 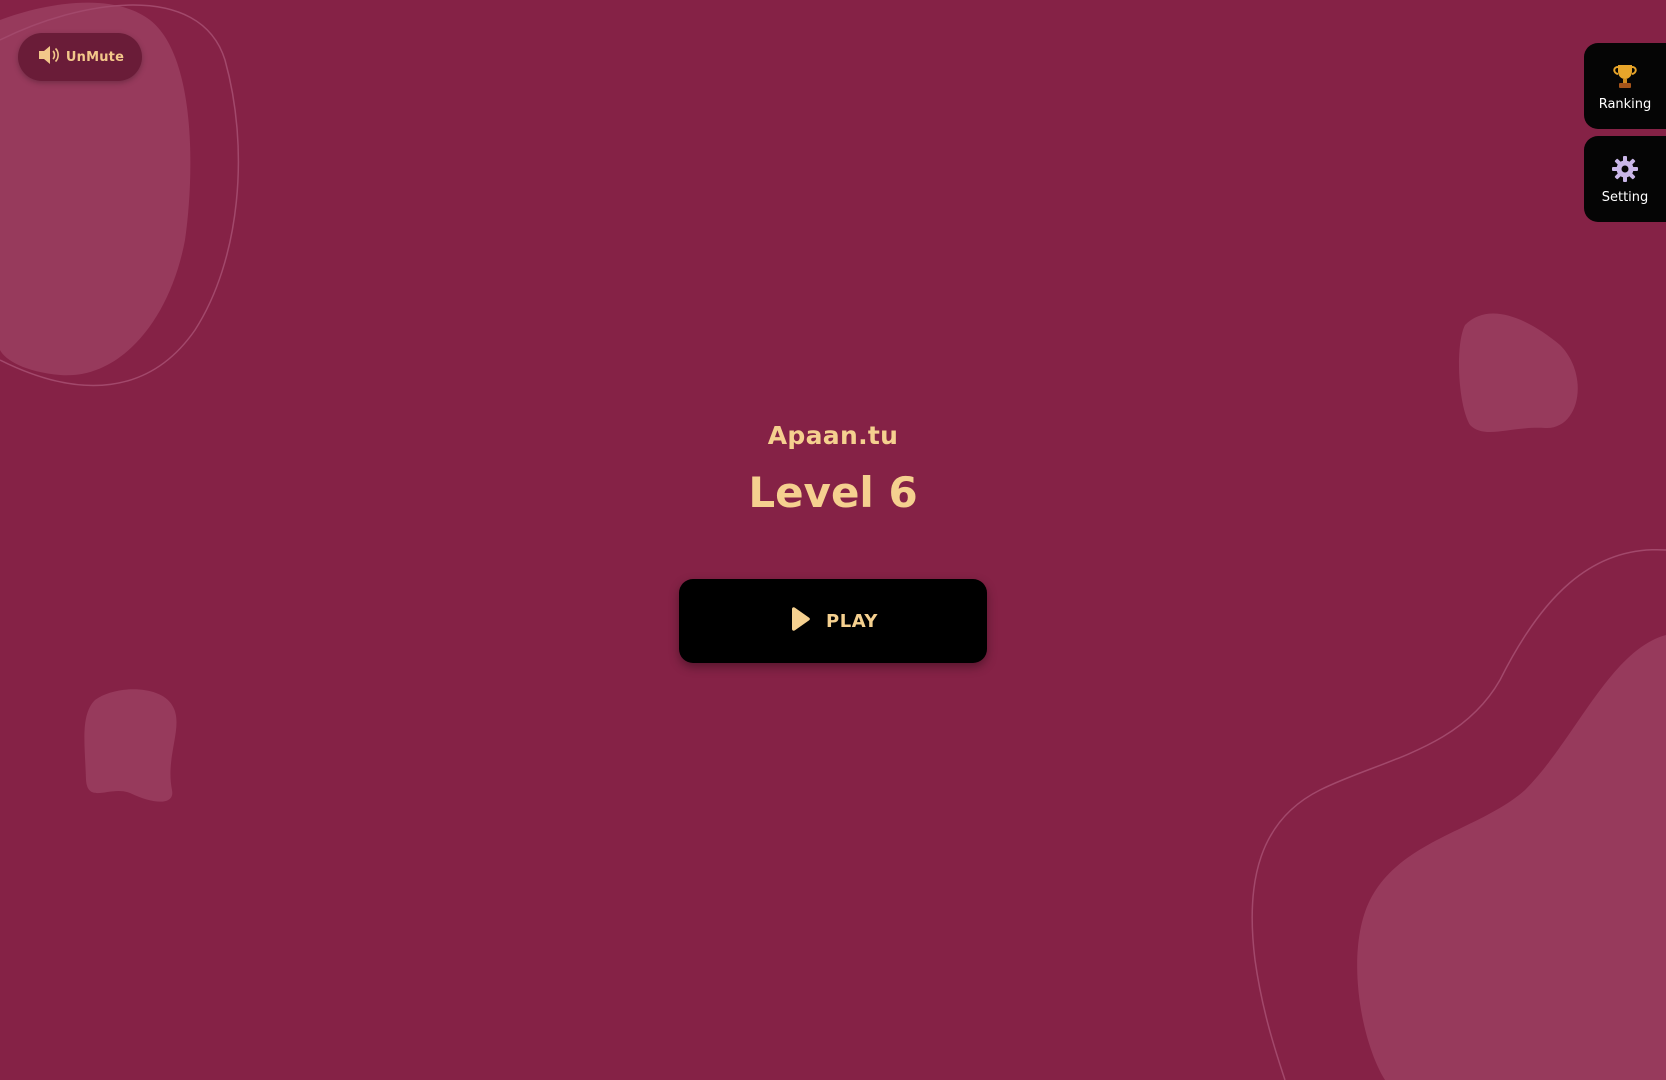 What do you see at coordinates (95, 57) in the screenshot?
I see `mute-label: UnMute` at bounding box center [95, 57].